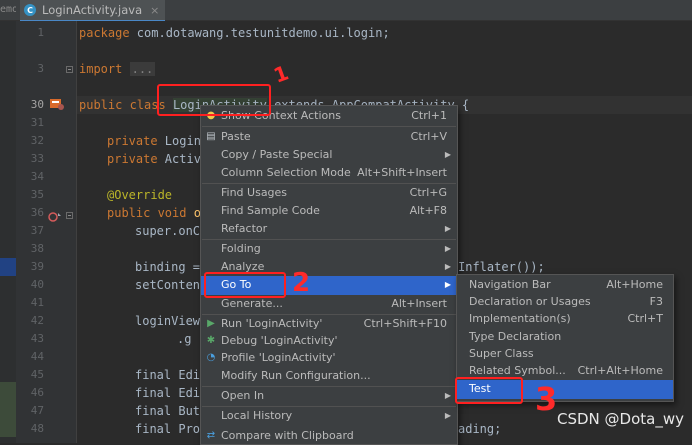 The width and height of the screenshot is (692, 445). What do you see at coordinates (211, 323) in the screenshot?
I see `run-icon: ▶` at bounding box center [211, 323].